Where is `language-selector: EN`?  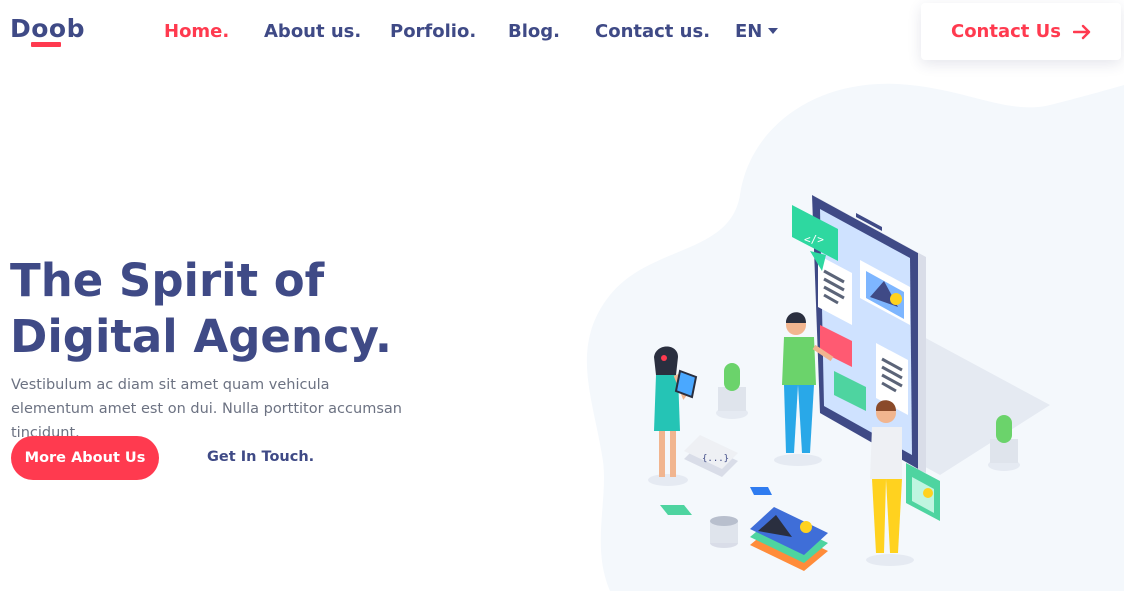 language-selector: EN is located at coordinates (757, 31).